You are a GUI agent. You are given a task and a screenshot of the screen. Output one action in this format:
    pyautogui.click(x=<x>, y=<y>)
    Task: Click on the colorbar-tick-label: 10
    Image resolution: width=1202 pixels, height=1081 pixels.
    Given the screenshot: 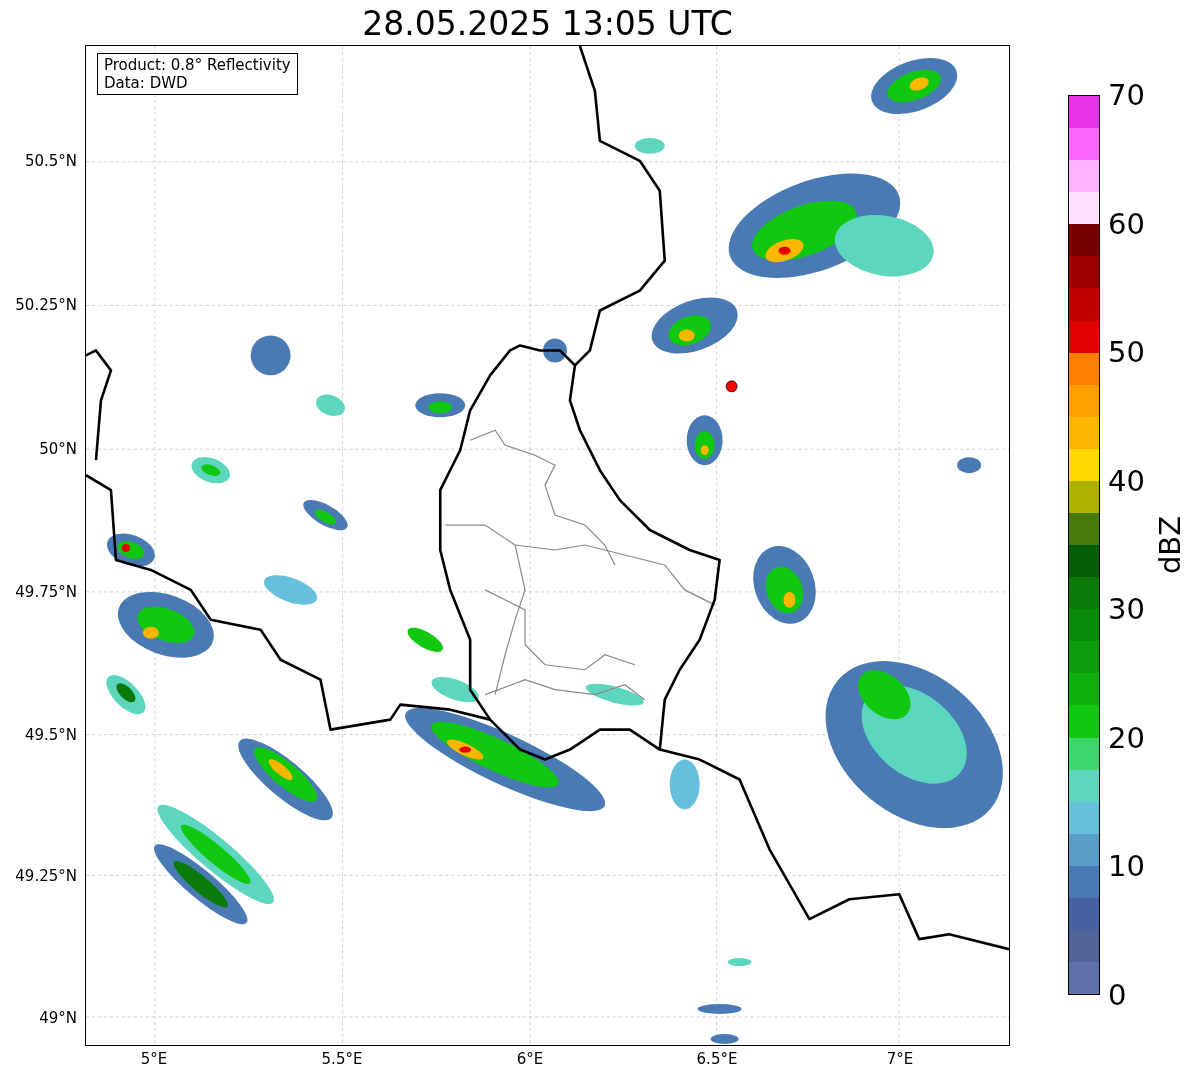 What is the action you would take?
    pyautogui.click(x=1126, y=866)
    